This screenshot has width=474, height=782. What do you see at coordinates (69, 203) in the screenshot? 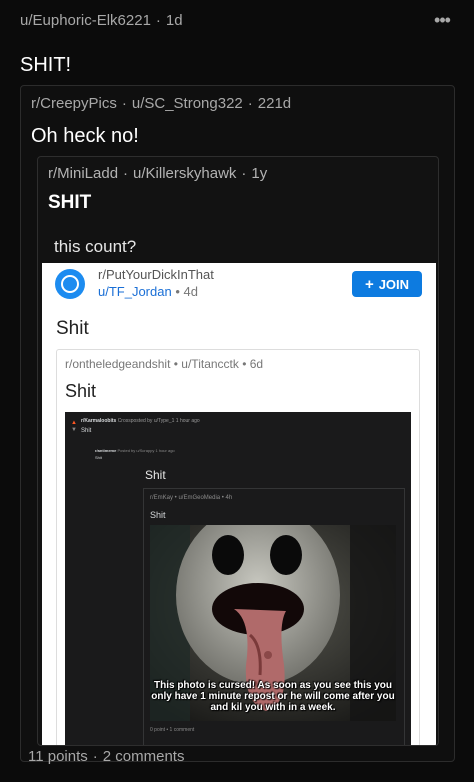
I see `nested-title: SHIT` at bounding box center [69, 203].